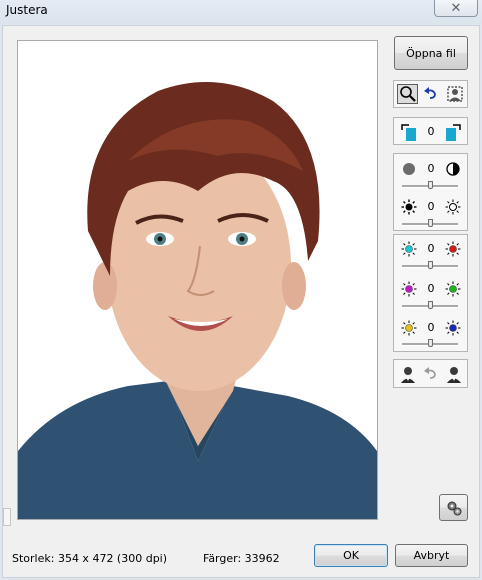  I want to click on rotation-value: 0, so click(431, 131).